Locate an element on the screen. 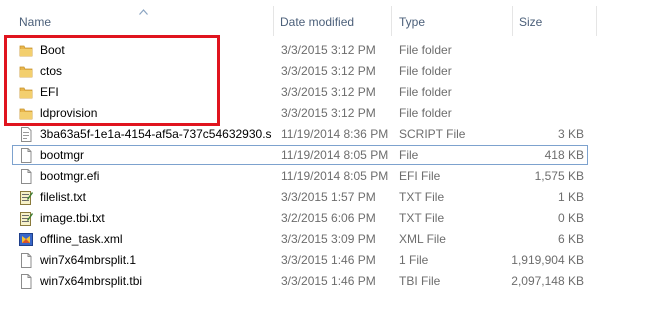 The image size is (654, 335). column-header-size: Size is located at coordinates (530, 22).